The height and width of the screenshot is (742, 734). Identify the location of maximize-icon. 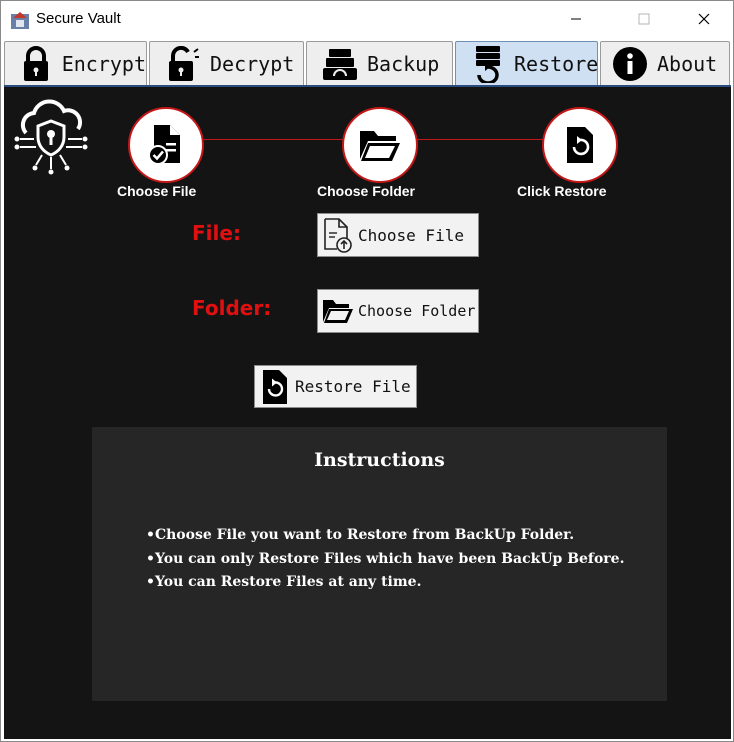
(644, 19).